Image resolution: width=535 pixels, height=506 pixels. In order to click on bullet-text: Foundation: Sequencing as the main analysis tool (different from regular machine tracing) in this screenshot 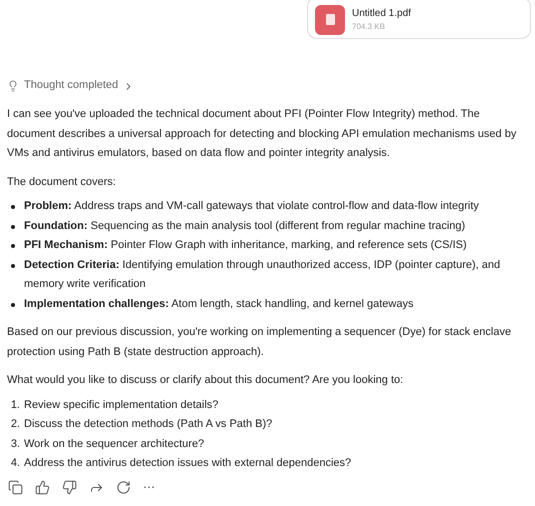, I will do `click(245, 226)`.